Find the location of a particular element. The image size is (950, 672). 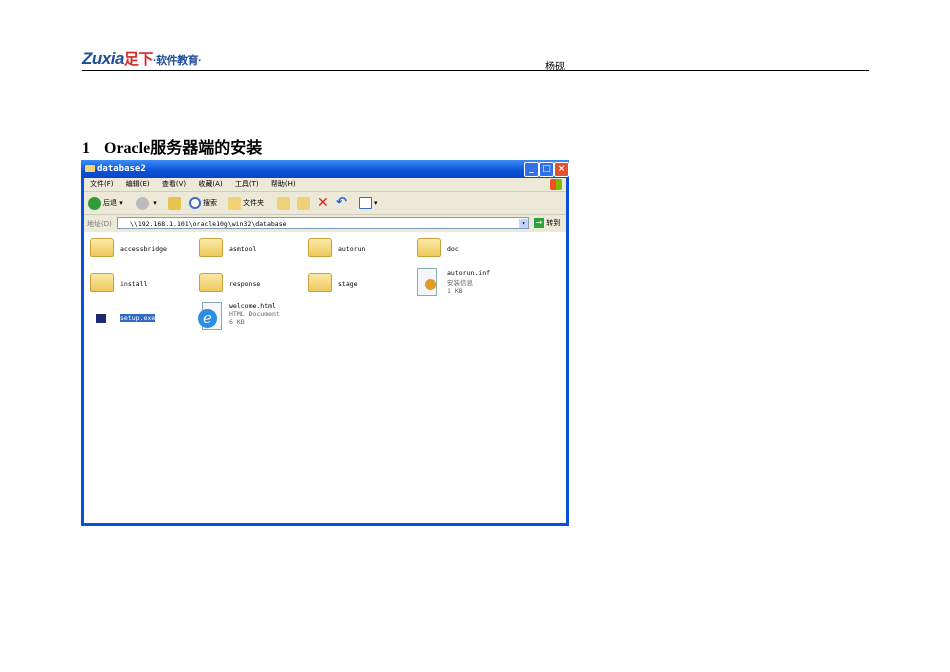

header-rule is located at coordinates (475, 70).